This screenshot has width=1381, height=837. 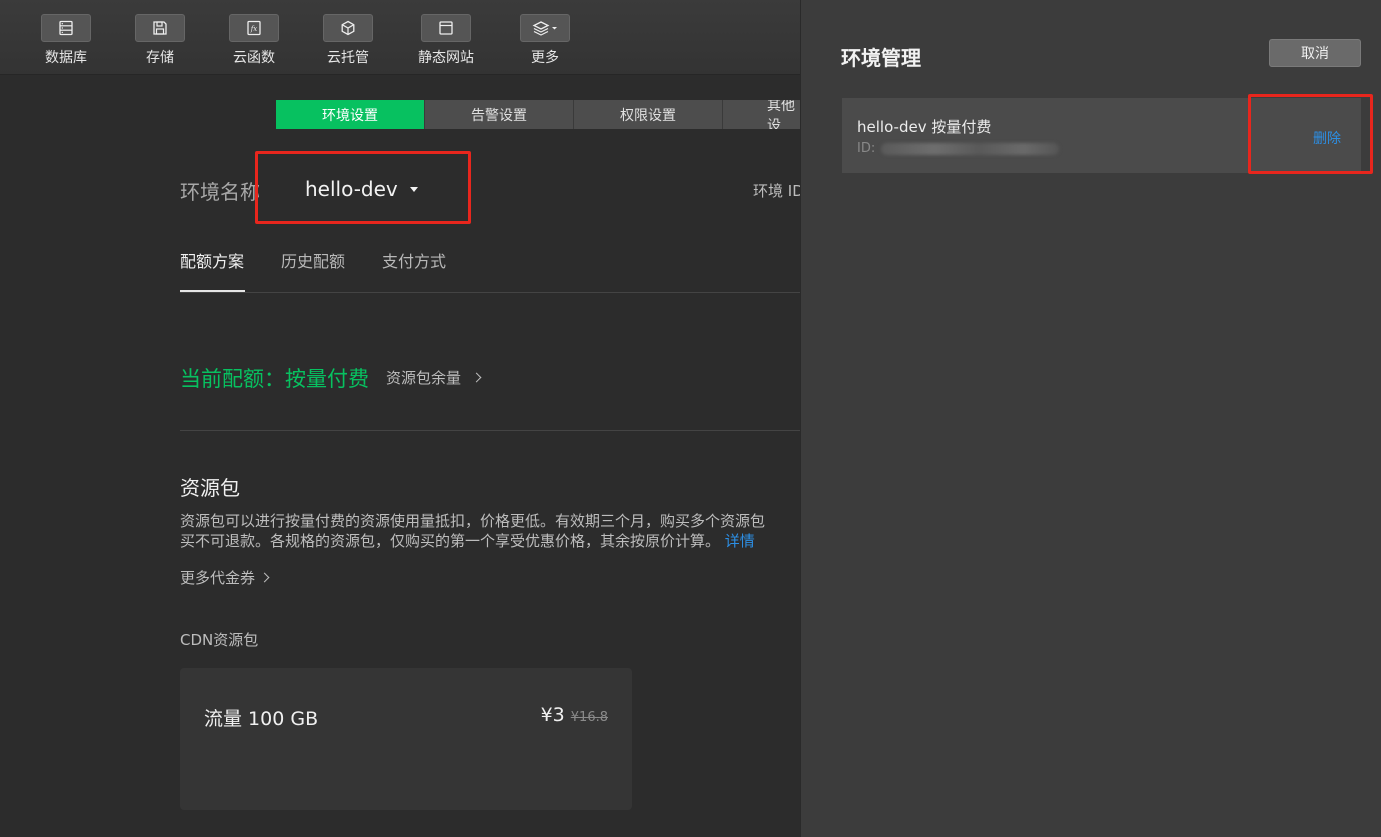 I want to click on tab-other-settings: 其他设, so click(x=762, y=114).